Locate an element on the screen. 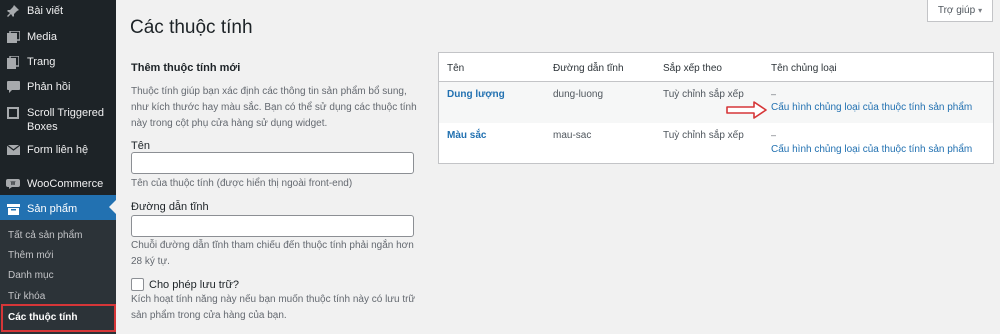 The width and height of the screenshot is (1000, 334). attribute-slug: dung-luong is located at coordinates (578, 94).